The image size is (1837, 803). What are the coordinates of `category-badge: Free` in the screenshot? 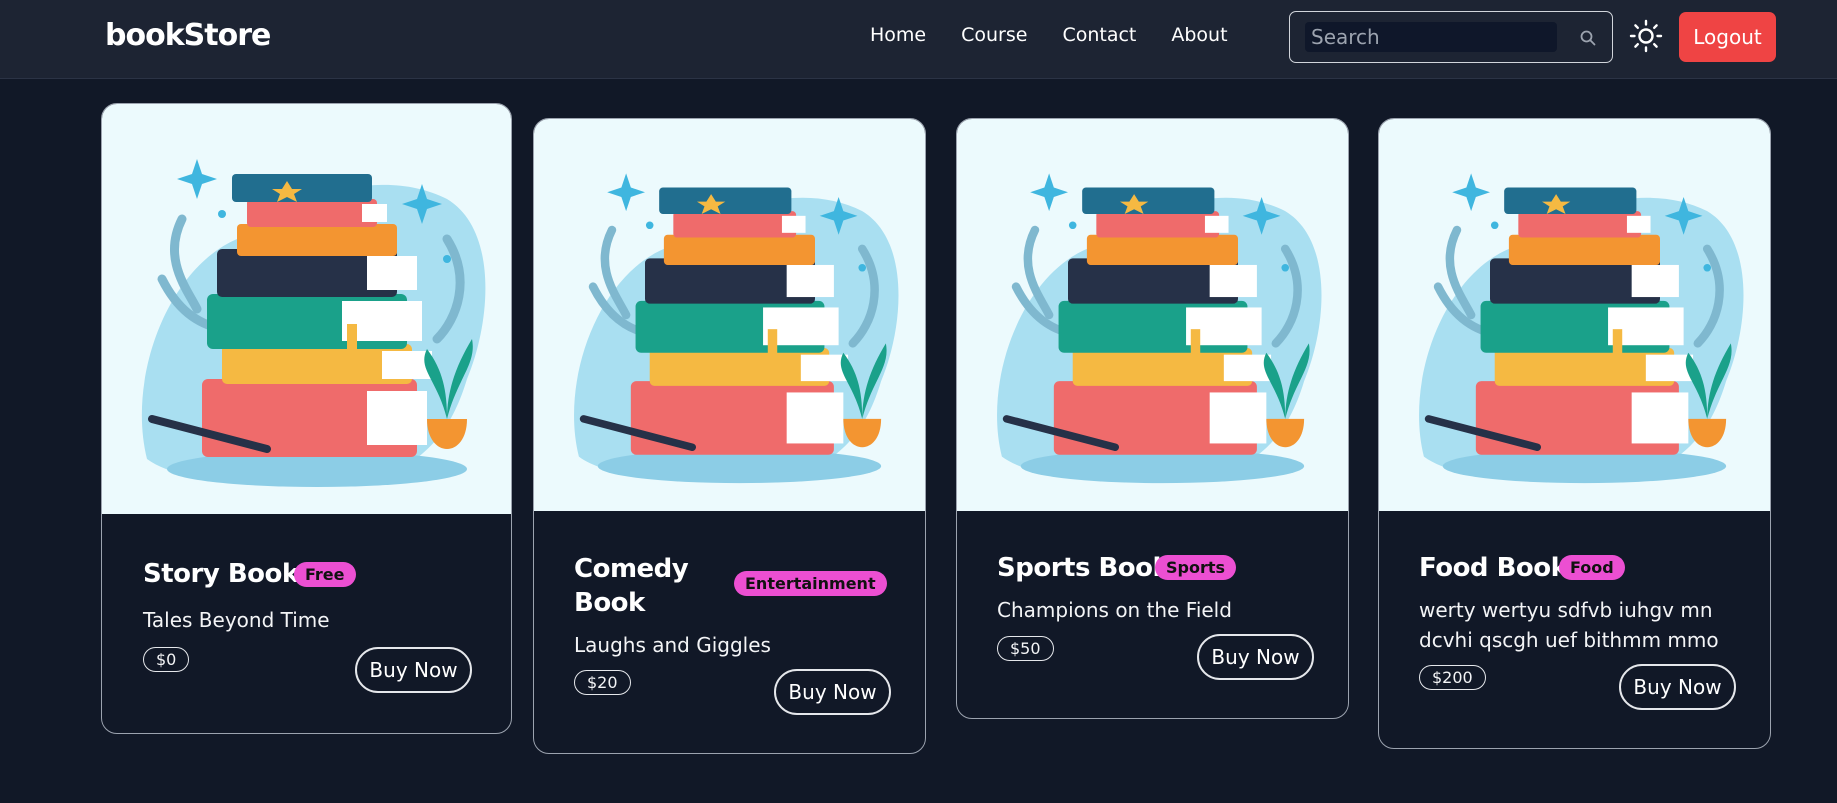 It's located at (325, 574).